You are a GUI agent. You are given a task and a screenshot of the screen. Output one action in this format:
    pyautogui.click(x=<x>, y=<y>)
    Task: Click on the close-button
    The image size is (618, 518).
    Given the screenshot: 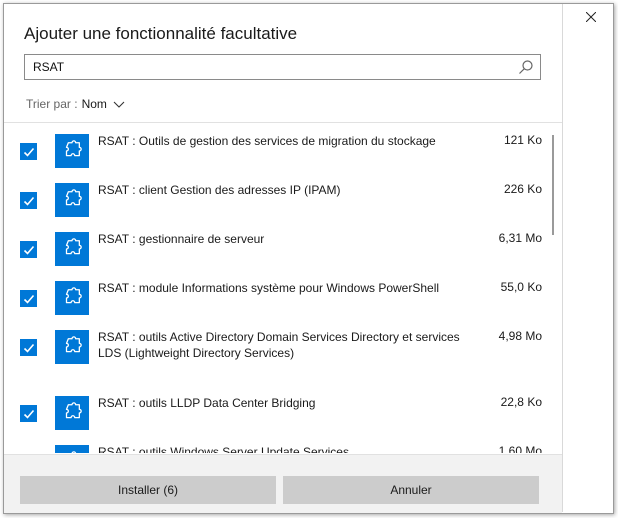 What is the action you would take?
    pyautogui.click(x=591, y=17)
    